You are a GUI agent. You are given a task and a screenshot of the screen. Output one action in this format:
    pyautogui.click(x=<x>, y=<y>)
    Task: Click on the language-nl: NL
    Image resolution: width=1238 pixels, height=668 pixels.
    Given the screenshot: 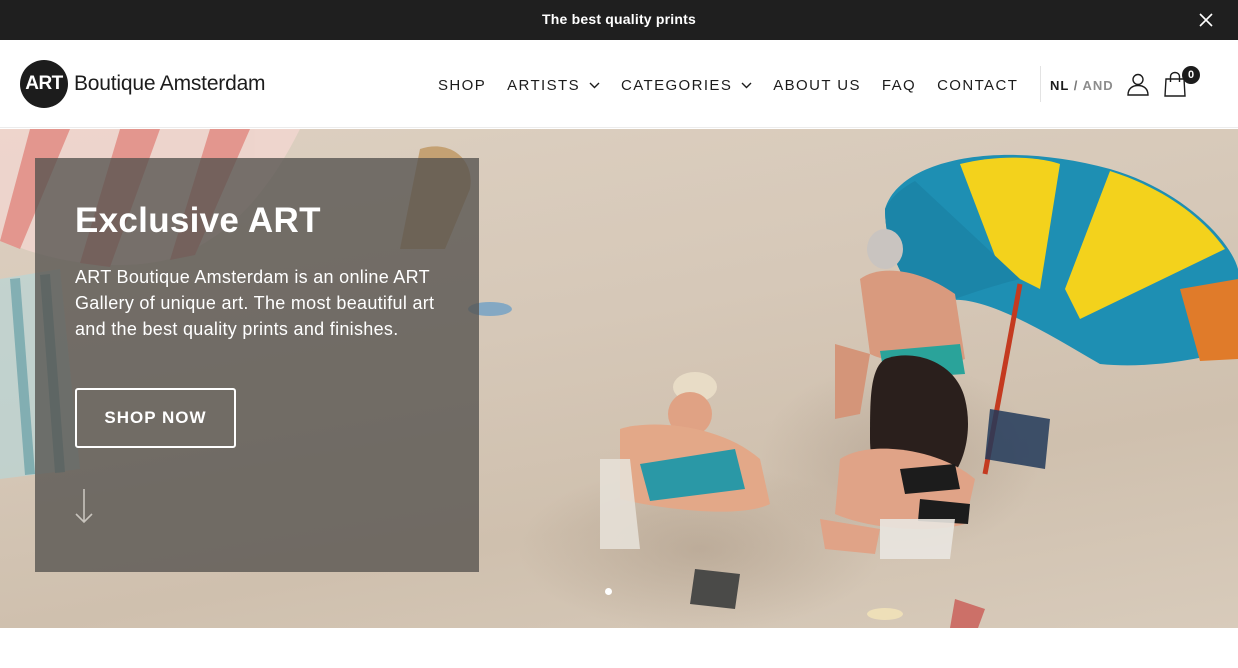 What is the action you would take?
    pyautogui.click(x=1059, y=85)
    